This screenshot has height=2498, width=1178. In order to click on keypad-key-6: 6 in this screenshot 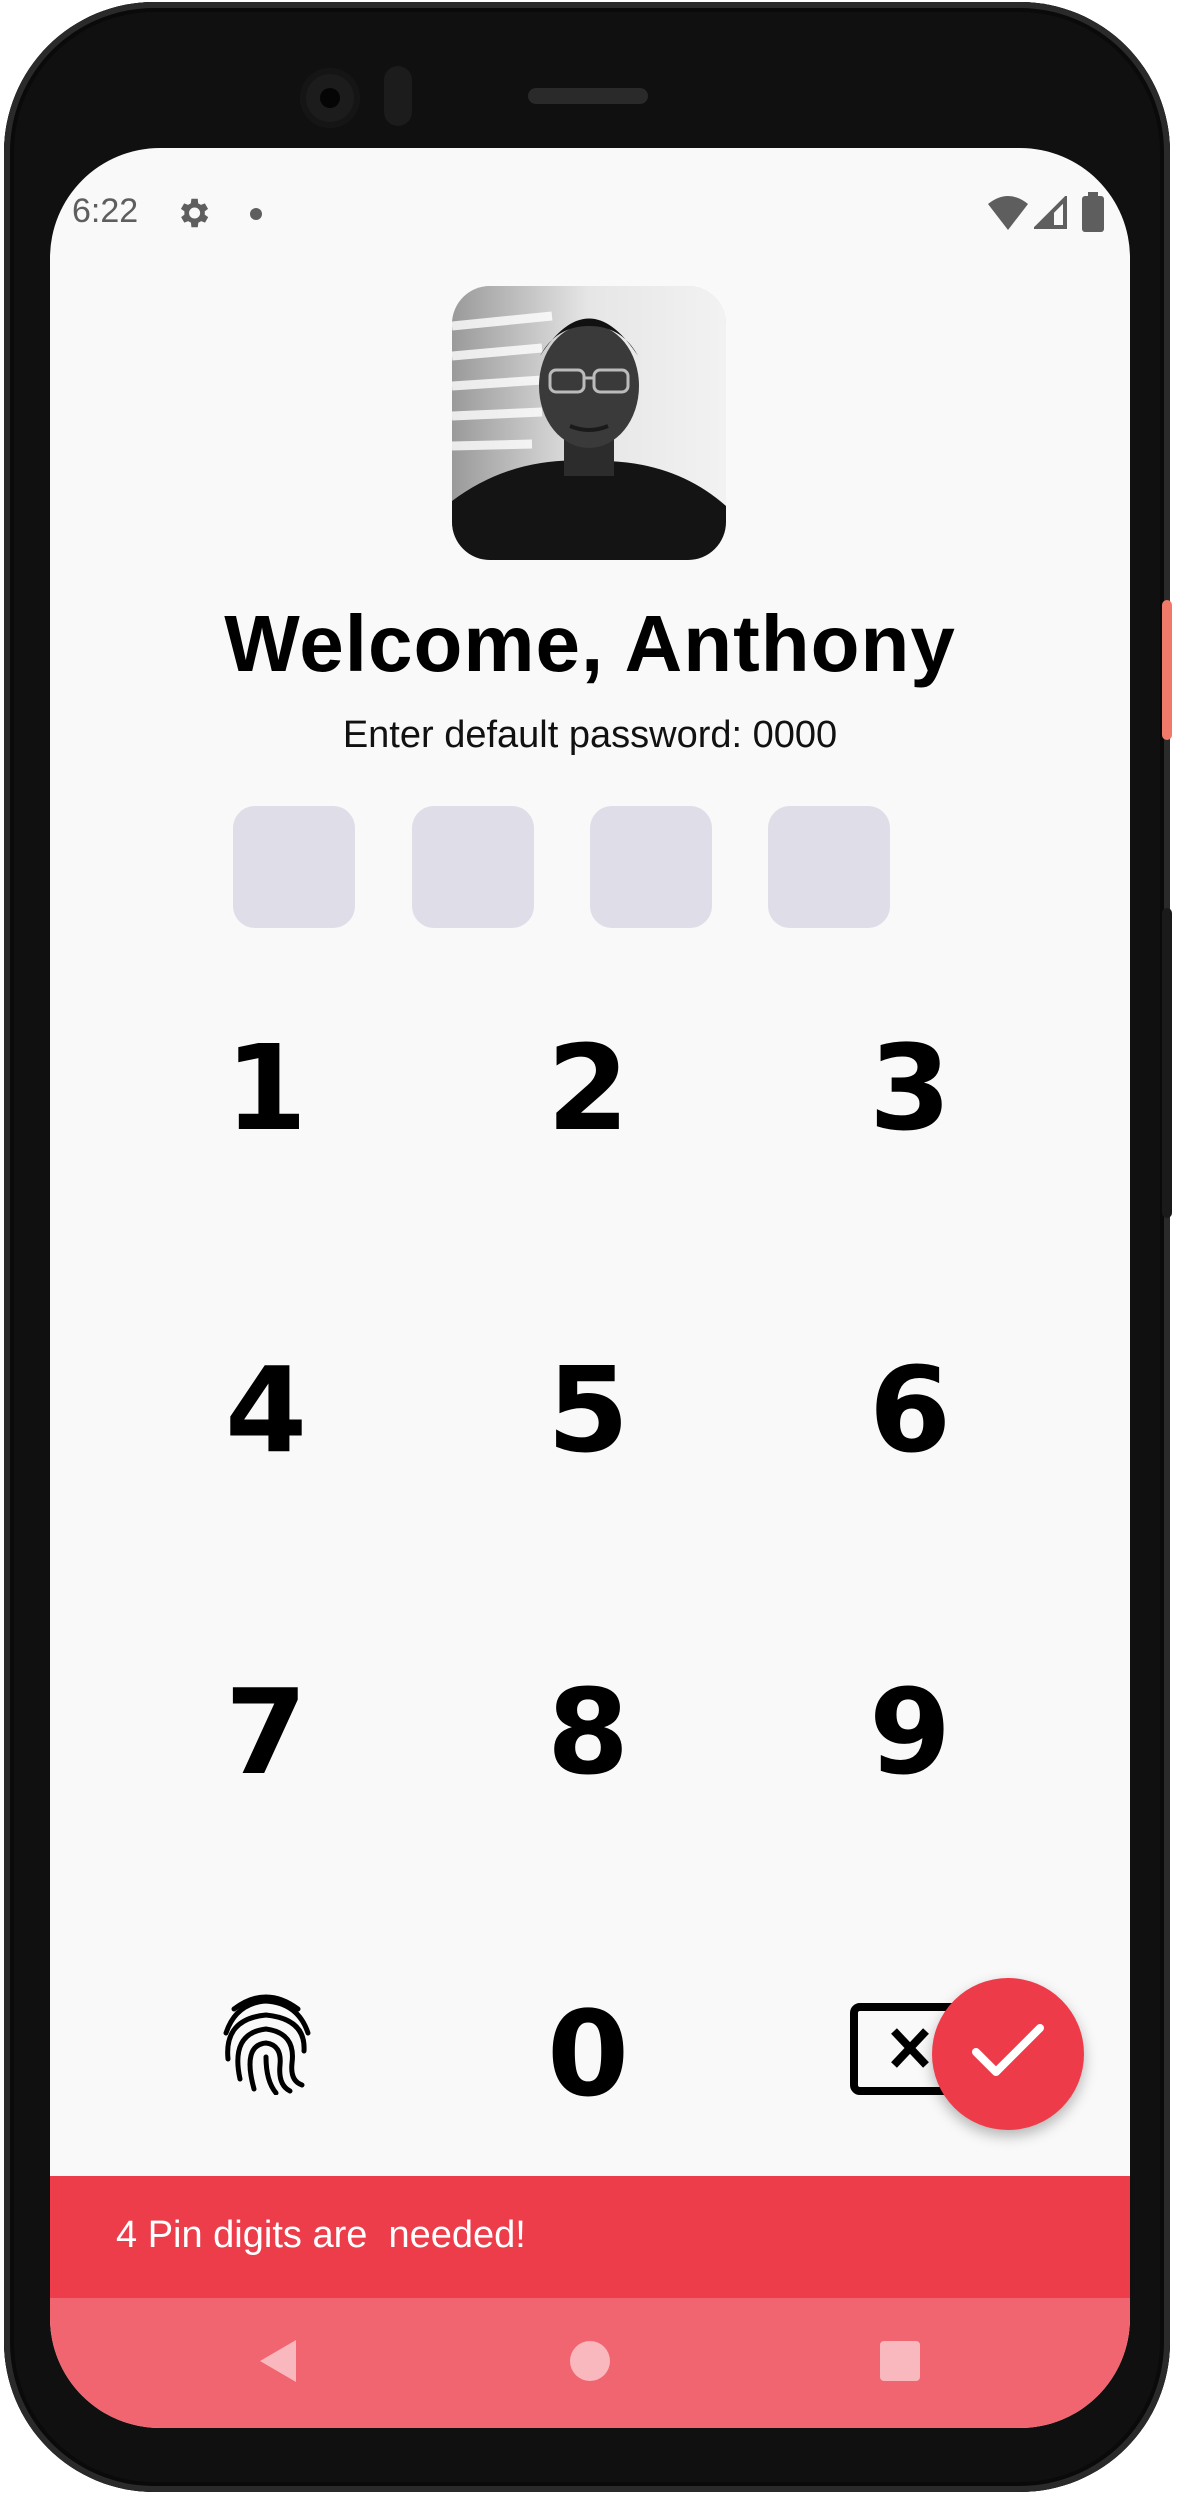, I will do `click(910, 1410)`.